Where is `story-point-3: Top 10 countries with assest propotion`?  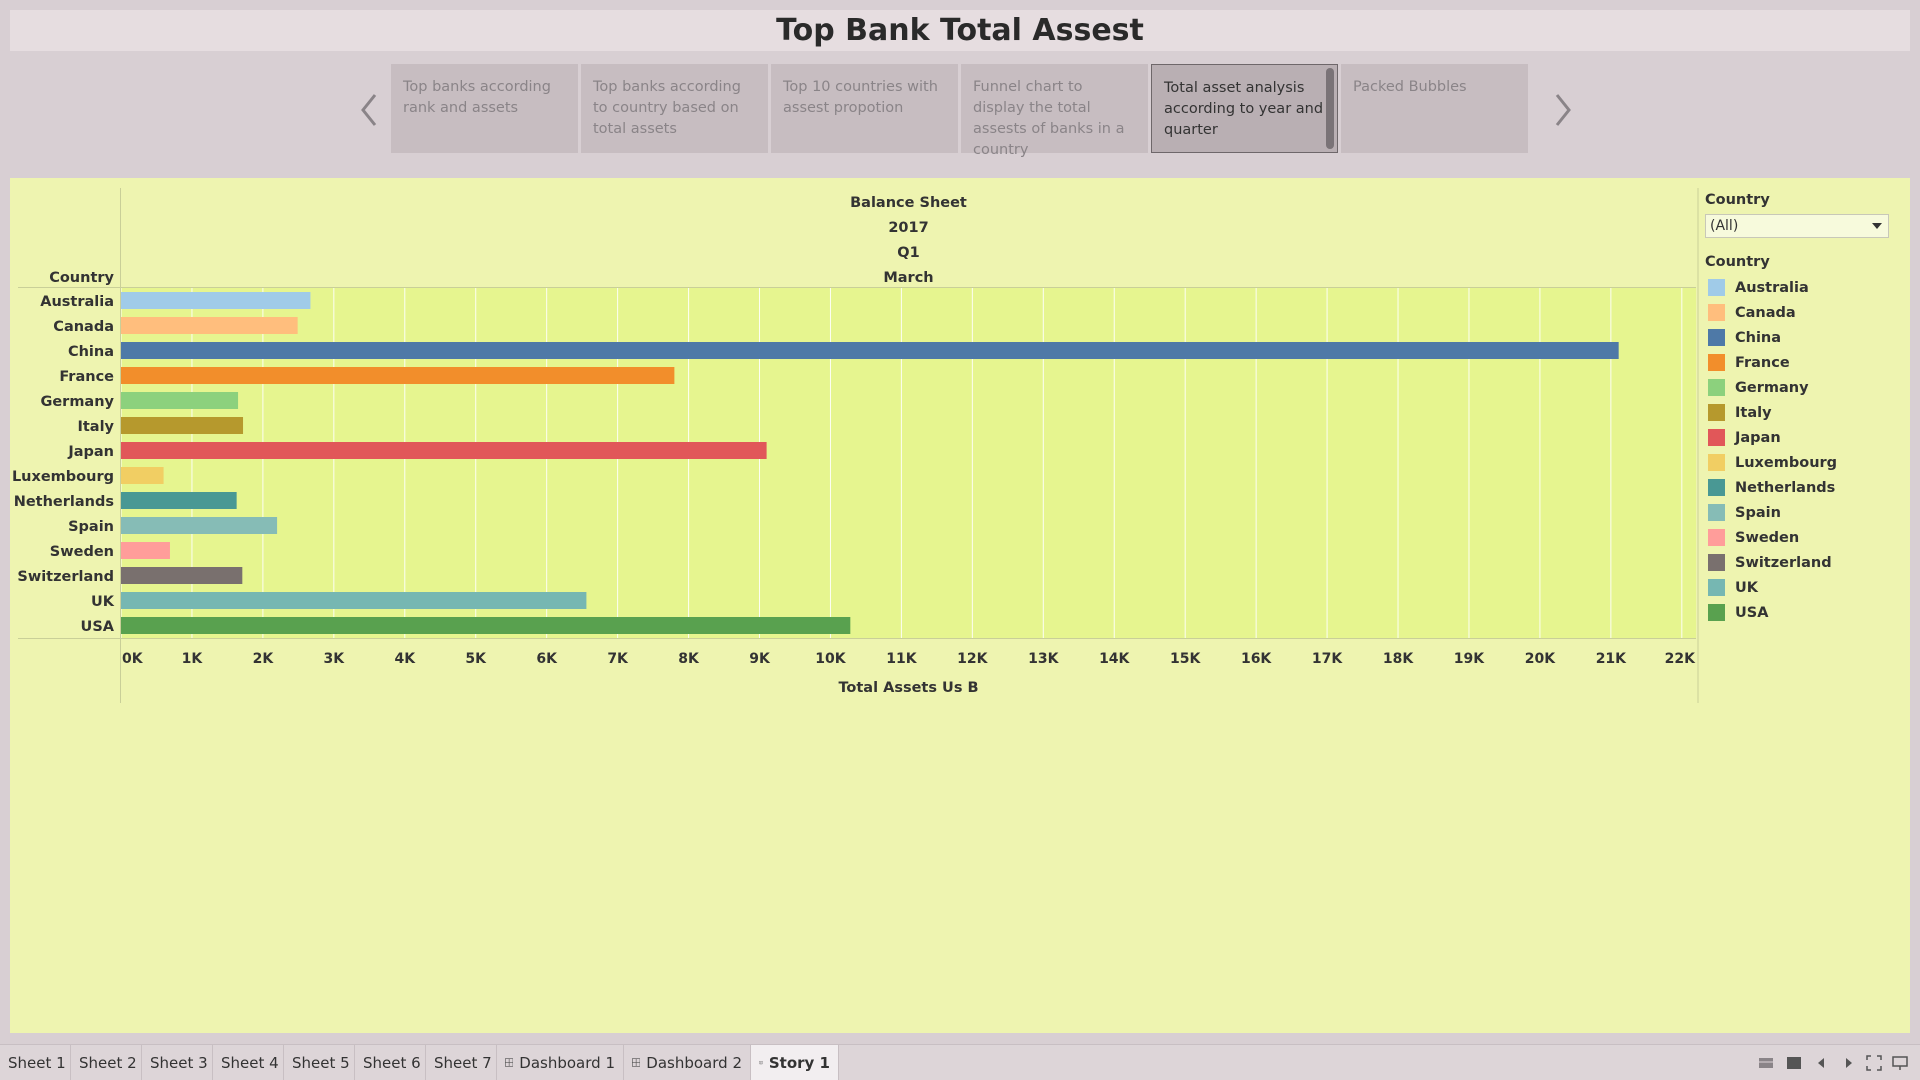
story-point-3: Top 10 countries with assest propotion is located at coordinates (864, 108).